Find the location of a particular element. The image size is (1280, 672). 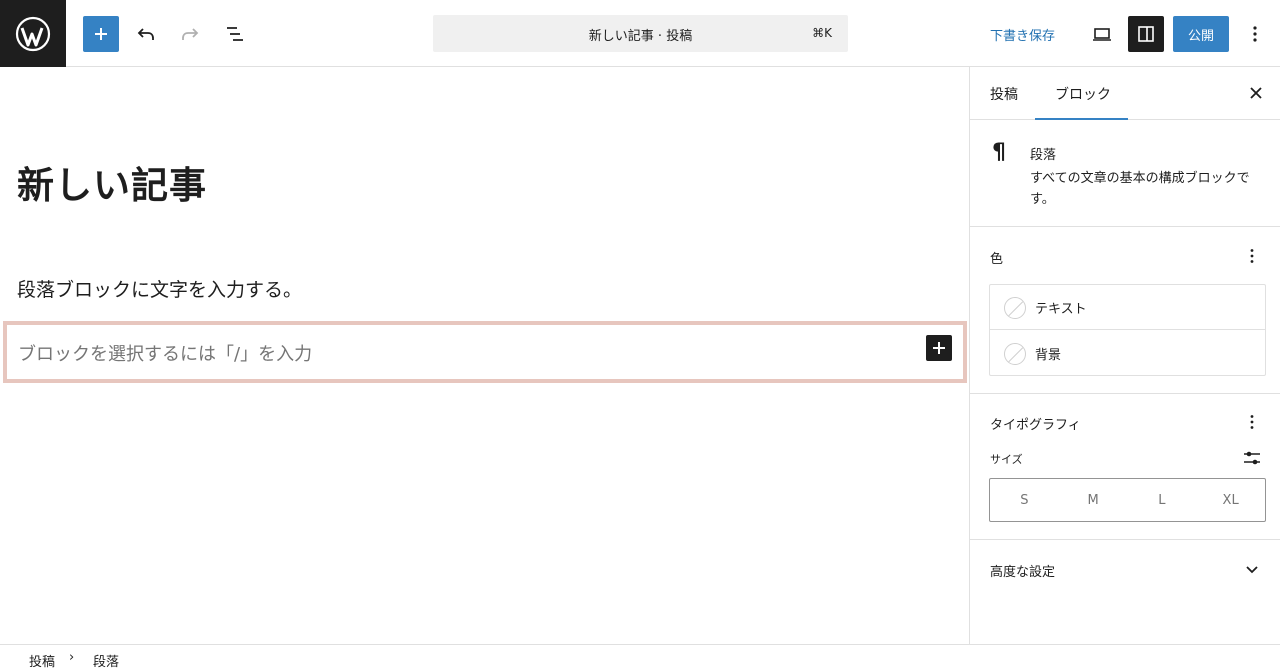

preview-button is located at coordinates (1102, 34).